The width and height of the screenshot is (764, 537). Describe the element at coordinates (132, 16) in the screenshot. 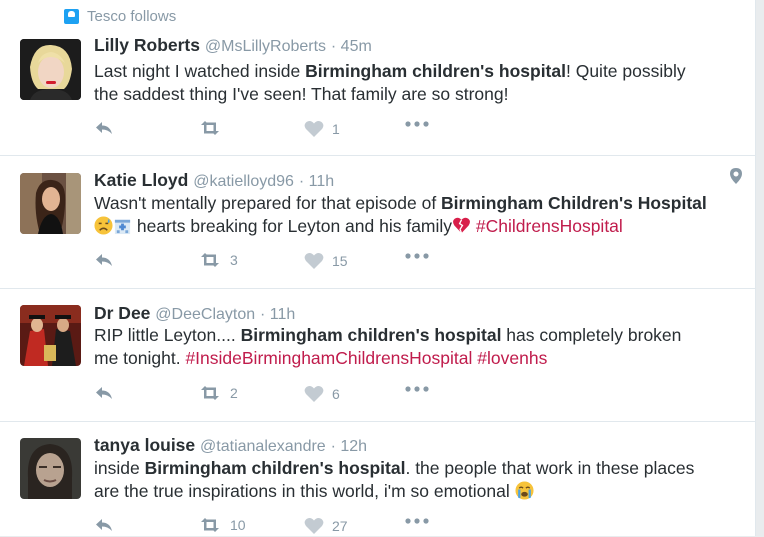

I see `social-context-label: Tesco follows` at that location.